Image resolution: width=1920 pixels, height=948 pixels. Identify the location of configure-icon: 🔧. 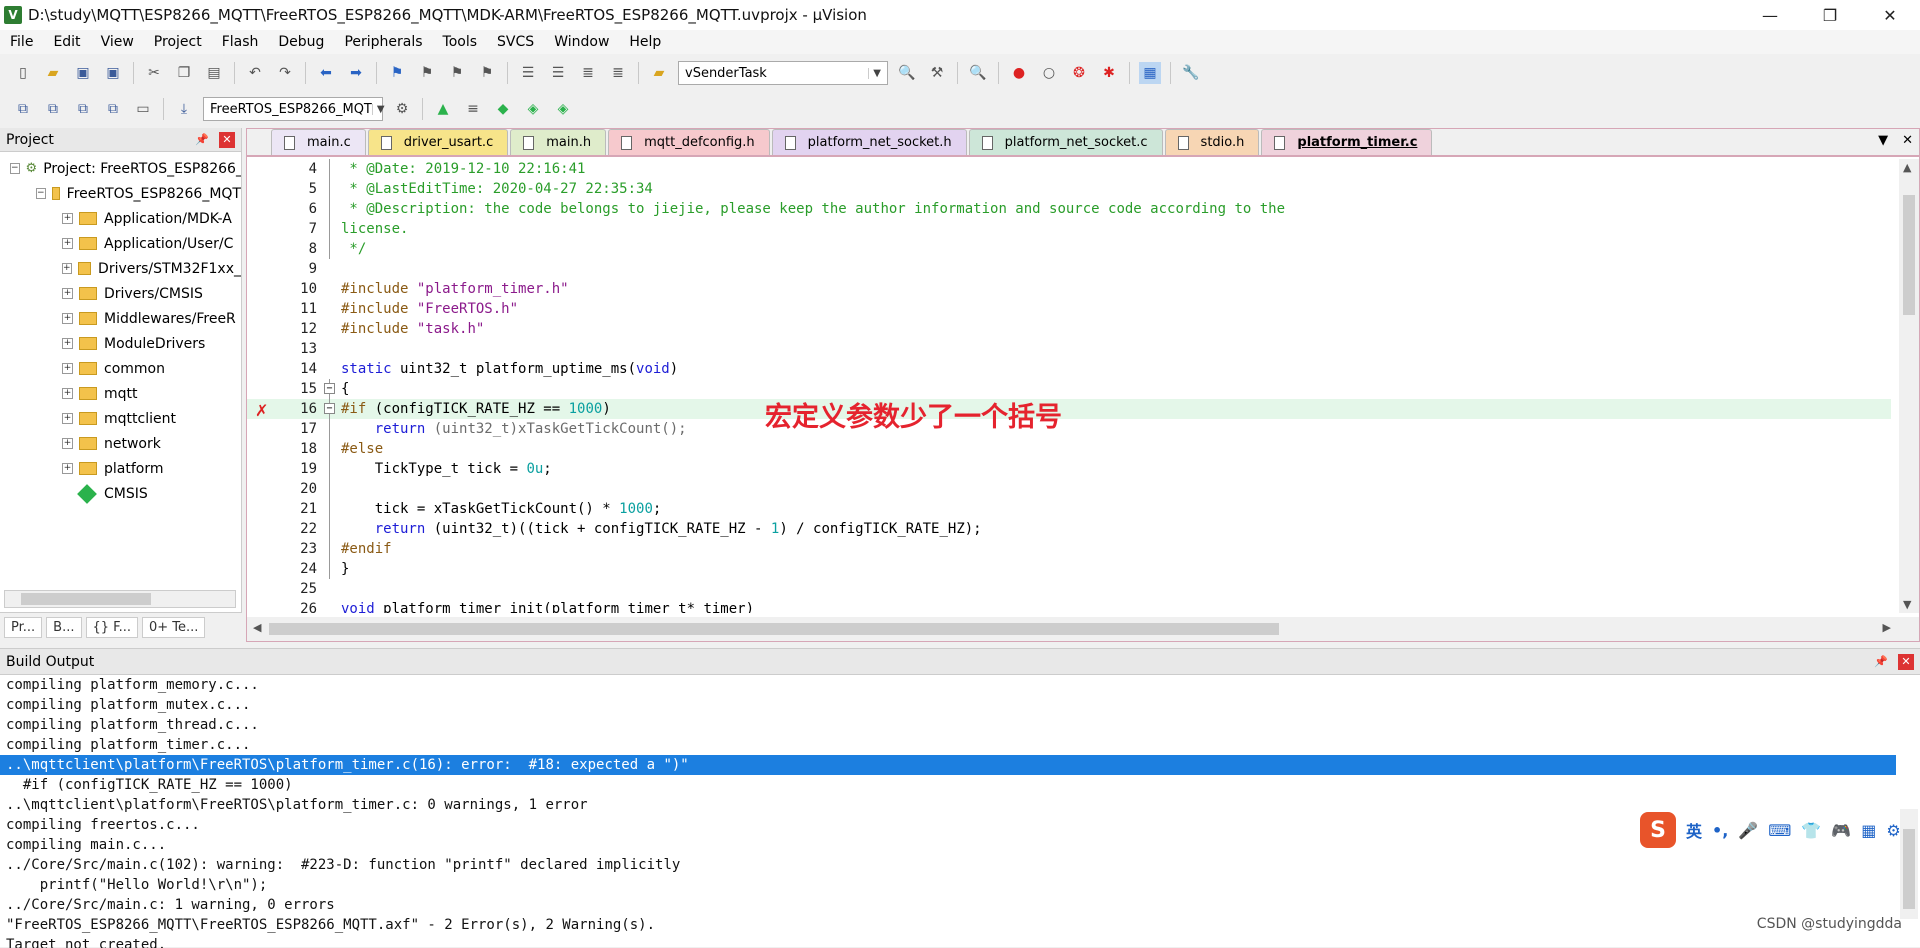
(1191, 73).